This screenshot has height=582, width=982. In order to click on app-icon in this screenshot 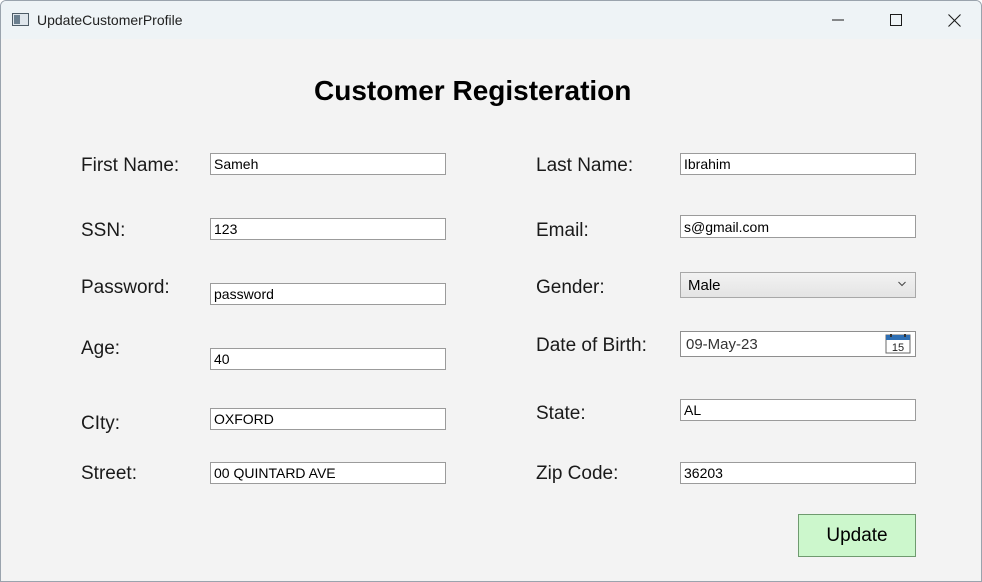, I will do `click(20, 19)`.